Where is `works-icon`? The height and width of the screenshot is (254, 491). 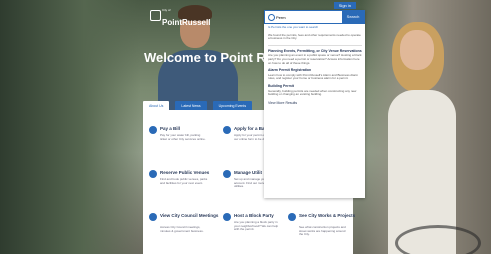
works-icon is located at coordinates (292, 217).